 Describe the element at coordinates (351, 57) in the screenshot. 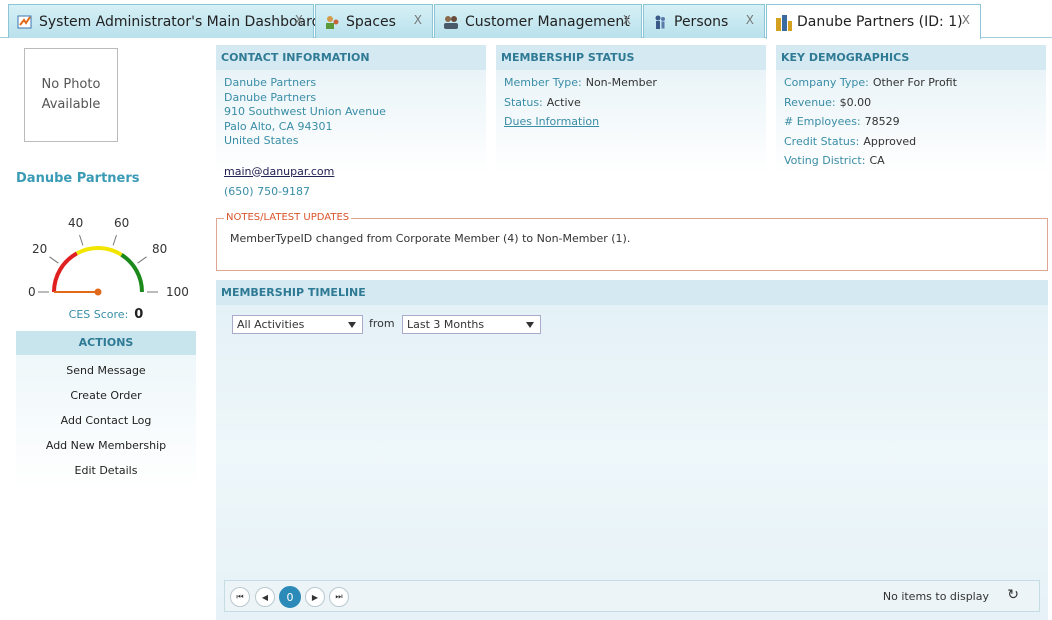

I see `panel-title: CONTACT INFORMATION` at that location.